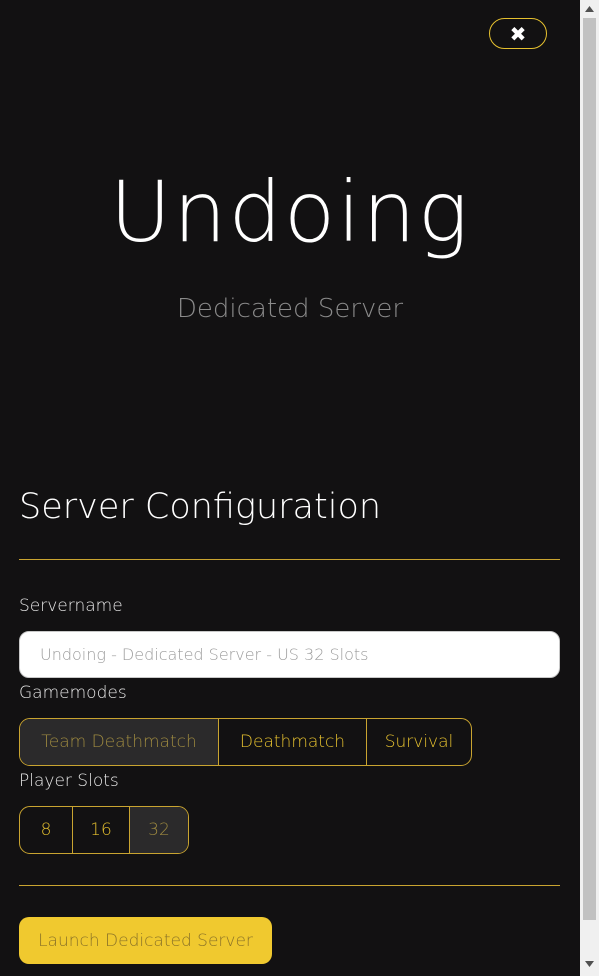 The height and width of the screenshot is (976, 599). Describe the element at coordinates (589, 8) in the screenshot. I see `scroll-up-arrow-icon` at that location.